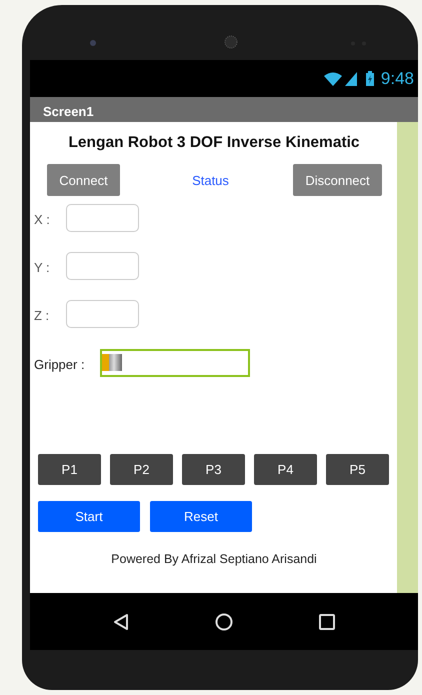 This screenshot has height=695, width=422. I want to click on app-heading: Lengan Robot 3 DOF Inverse Kinematic, so click(214, 143).